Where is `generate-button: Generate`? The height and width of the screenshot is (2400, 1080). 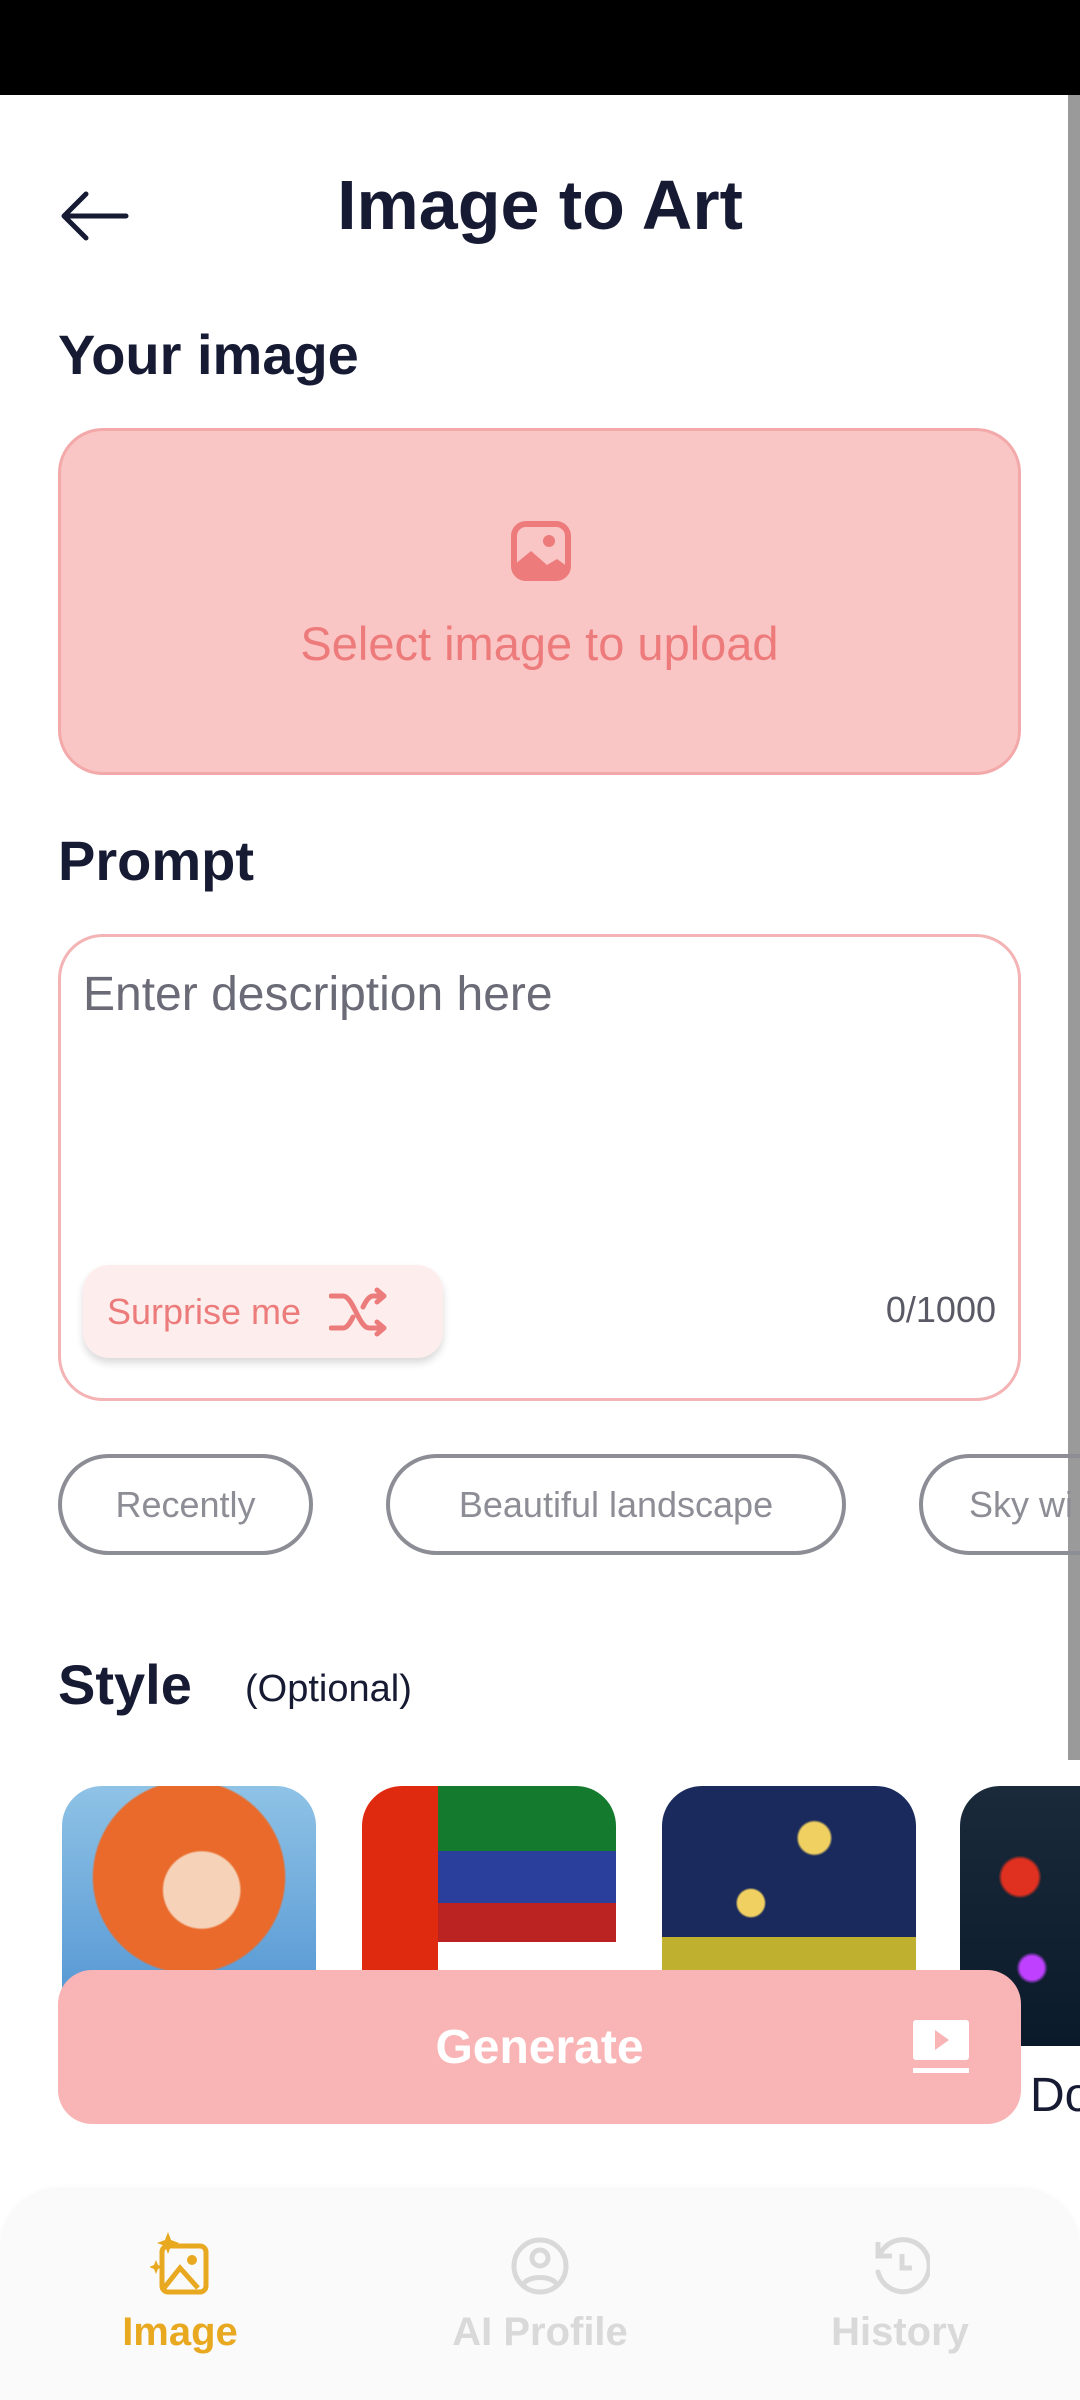 generate-button: Generate is located at coordinates (539, 2047).